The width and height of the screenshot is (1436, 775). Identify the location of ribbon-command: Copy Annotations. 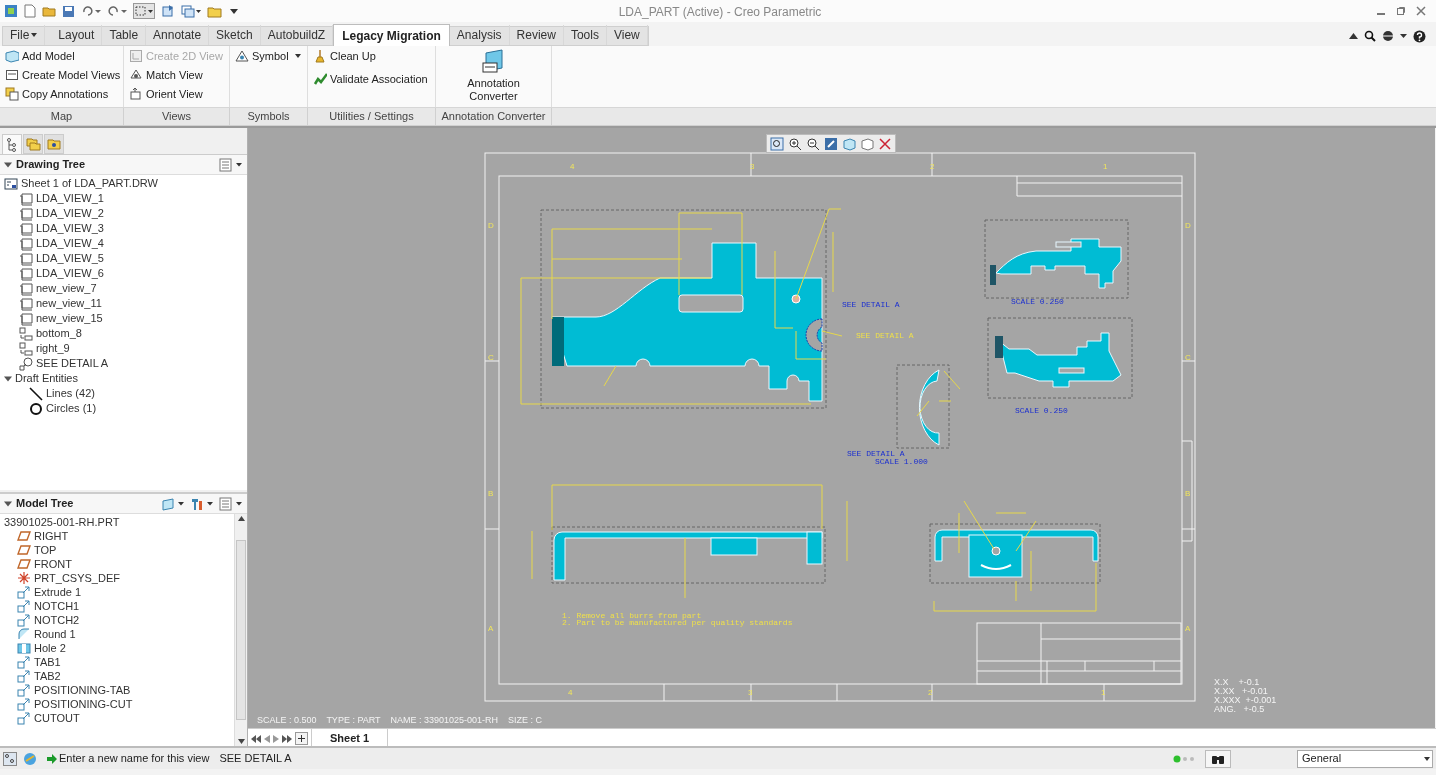
(57, 94).